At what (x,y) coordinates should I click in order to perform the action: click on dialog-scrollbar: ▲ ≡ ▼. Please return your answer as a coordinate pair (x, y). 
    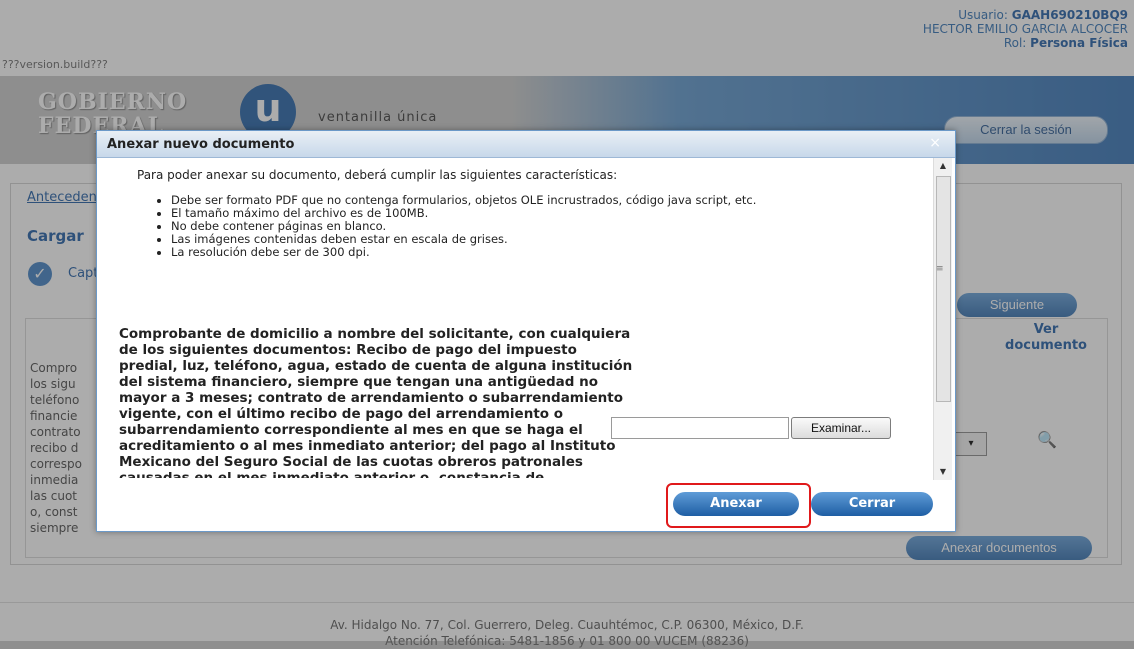
    Looking at the image, I should click on (942, 319).